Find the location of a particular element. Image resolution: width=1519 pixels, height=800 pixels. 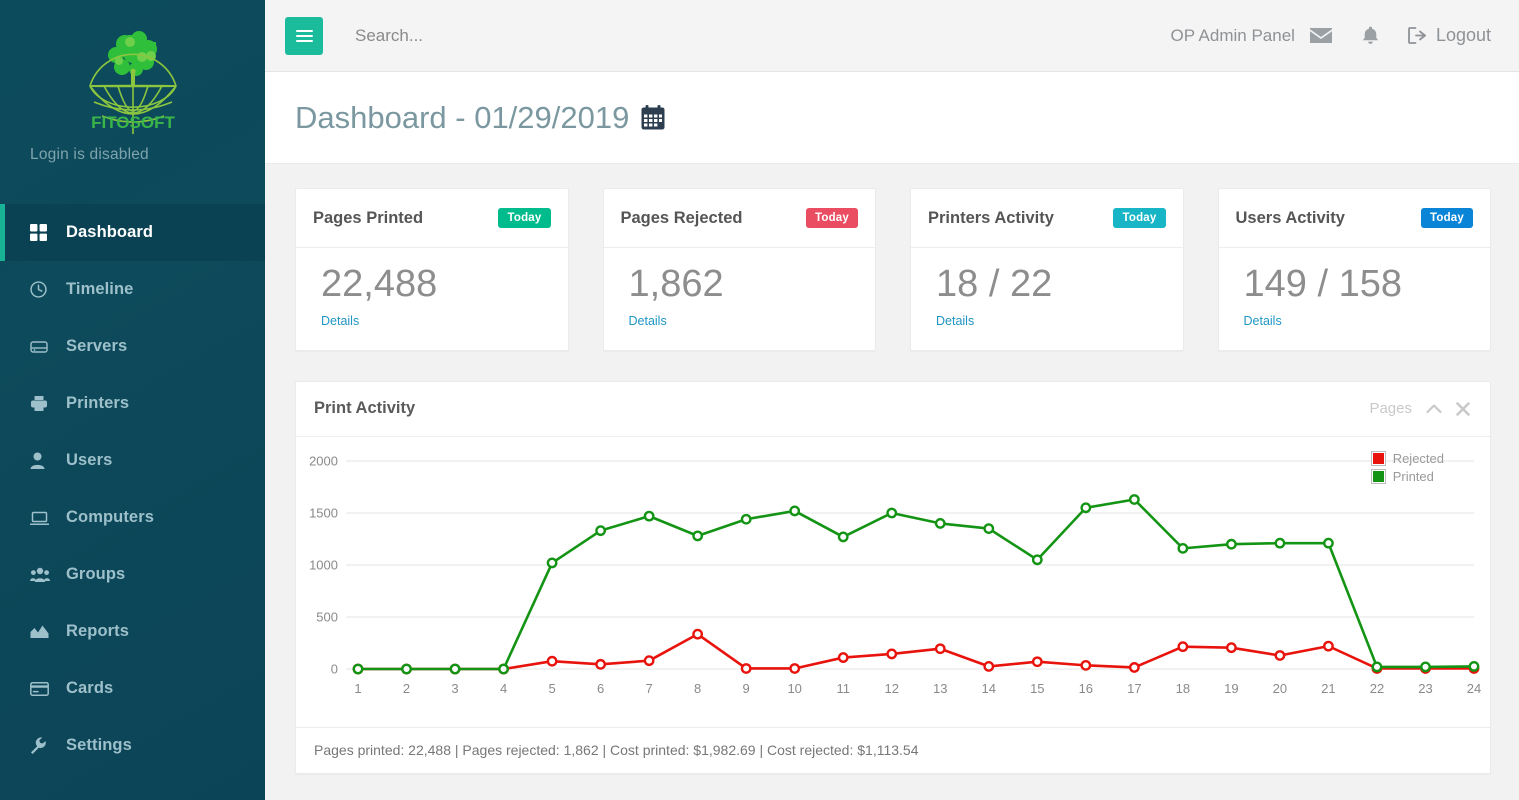

legend-item-printed: Printed is located at coordinates (1407, 476).